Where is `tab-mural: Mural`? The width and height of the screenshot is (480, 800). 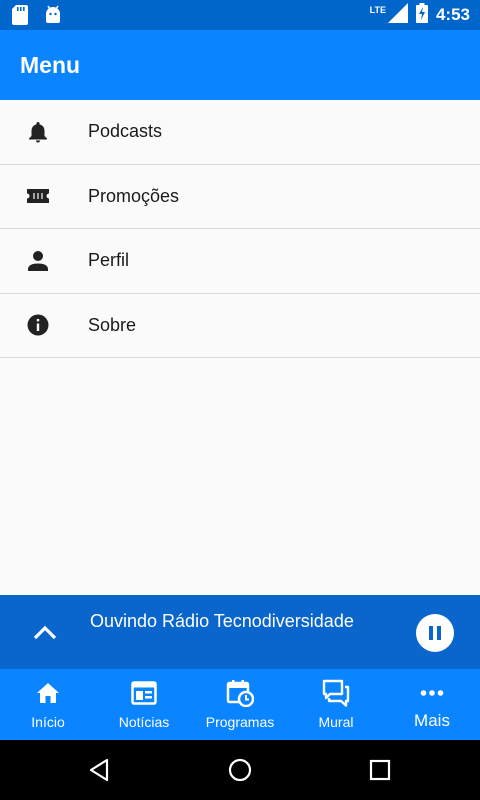
tab-mural: Mural is located at coordinates (336, 704).